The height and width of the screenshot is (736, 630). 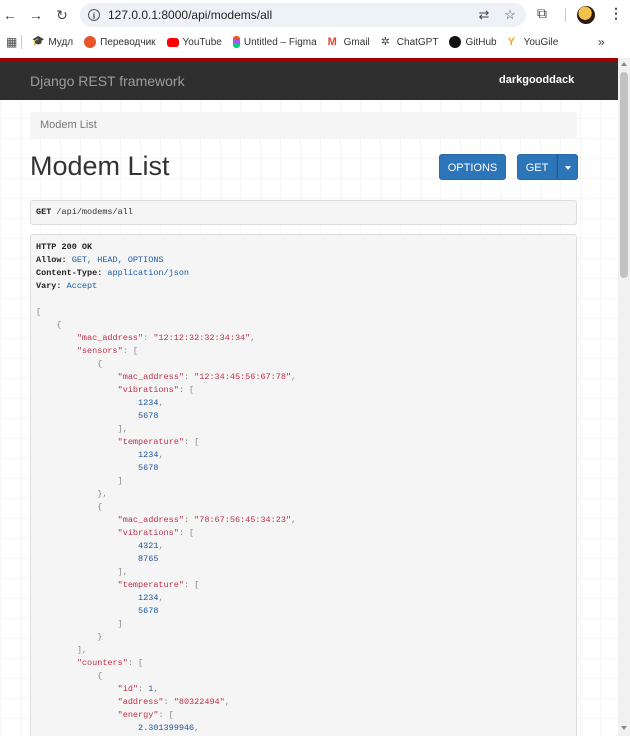 What do you see at coordinates (36, 15) in the screenshot?
I see `forward-icon: →` at bounding box center [36, 15].